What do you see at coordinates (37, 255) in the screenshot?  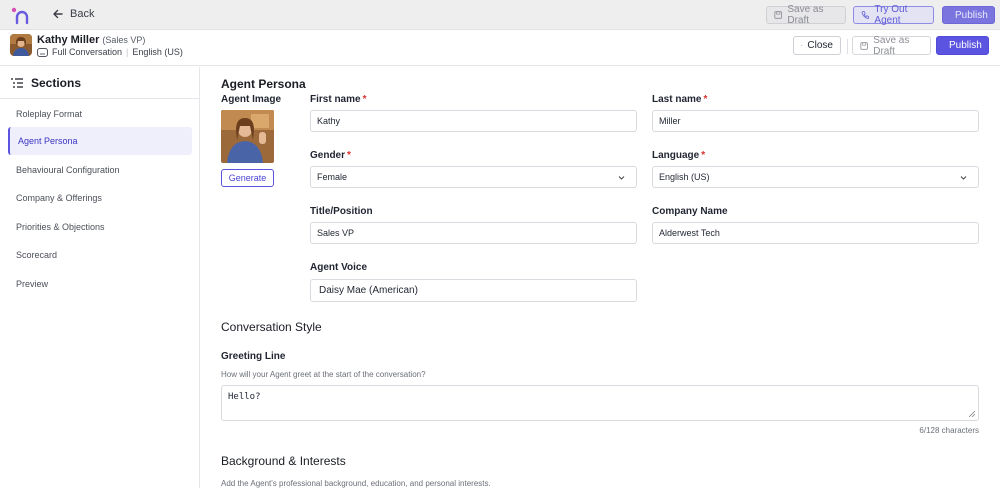 I see `sidebar-item-label: Scorecard` at bounding box center [37, 255].